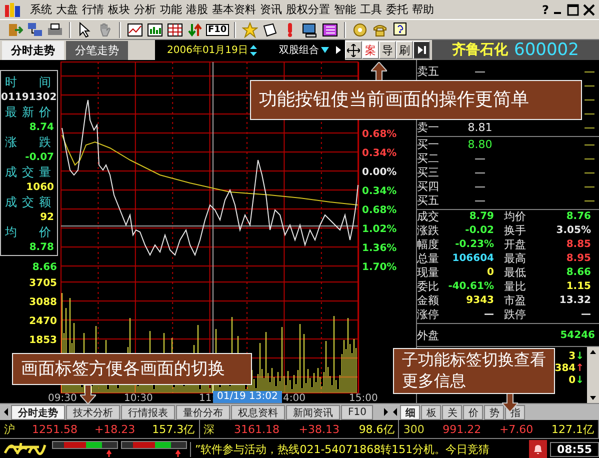 The height and width of the screenshot is (458, 599). I want to click on help-icon, so click(400, 30).